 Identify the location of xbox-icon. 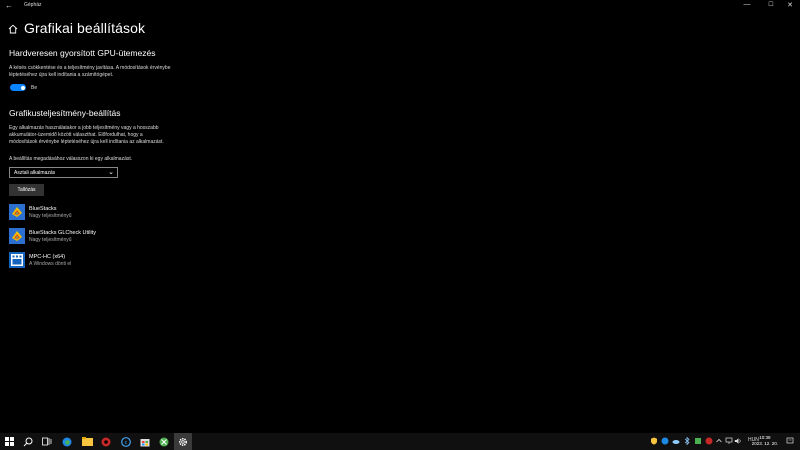
(164, 441).